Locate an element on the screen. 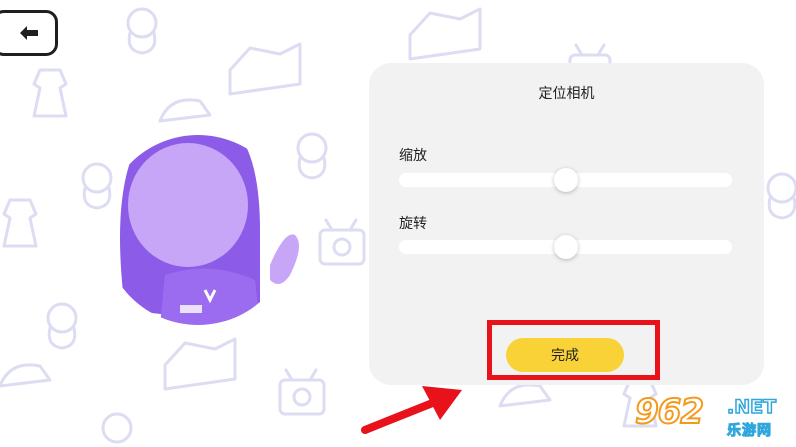 The width and height of the screenshot is (796, 447). avatar-face is located at coordinates (188, 205).